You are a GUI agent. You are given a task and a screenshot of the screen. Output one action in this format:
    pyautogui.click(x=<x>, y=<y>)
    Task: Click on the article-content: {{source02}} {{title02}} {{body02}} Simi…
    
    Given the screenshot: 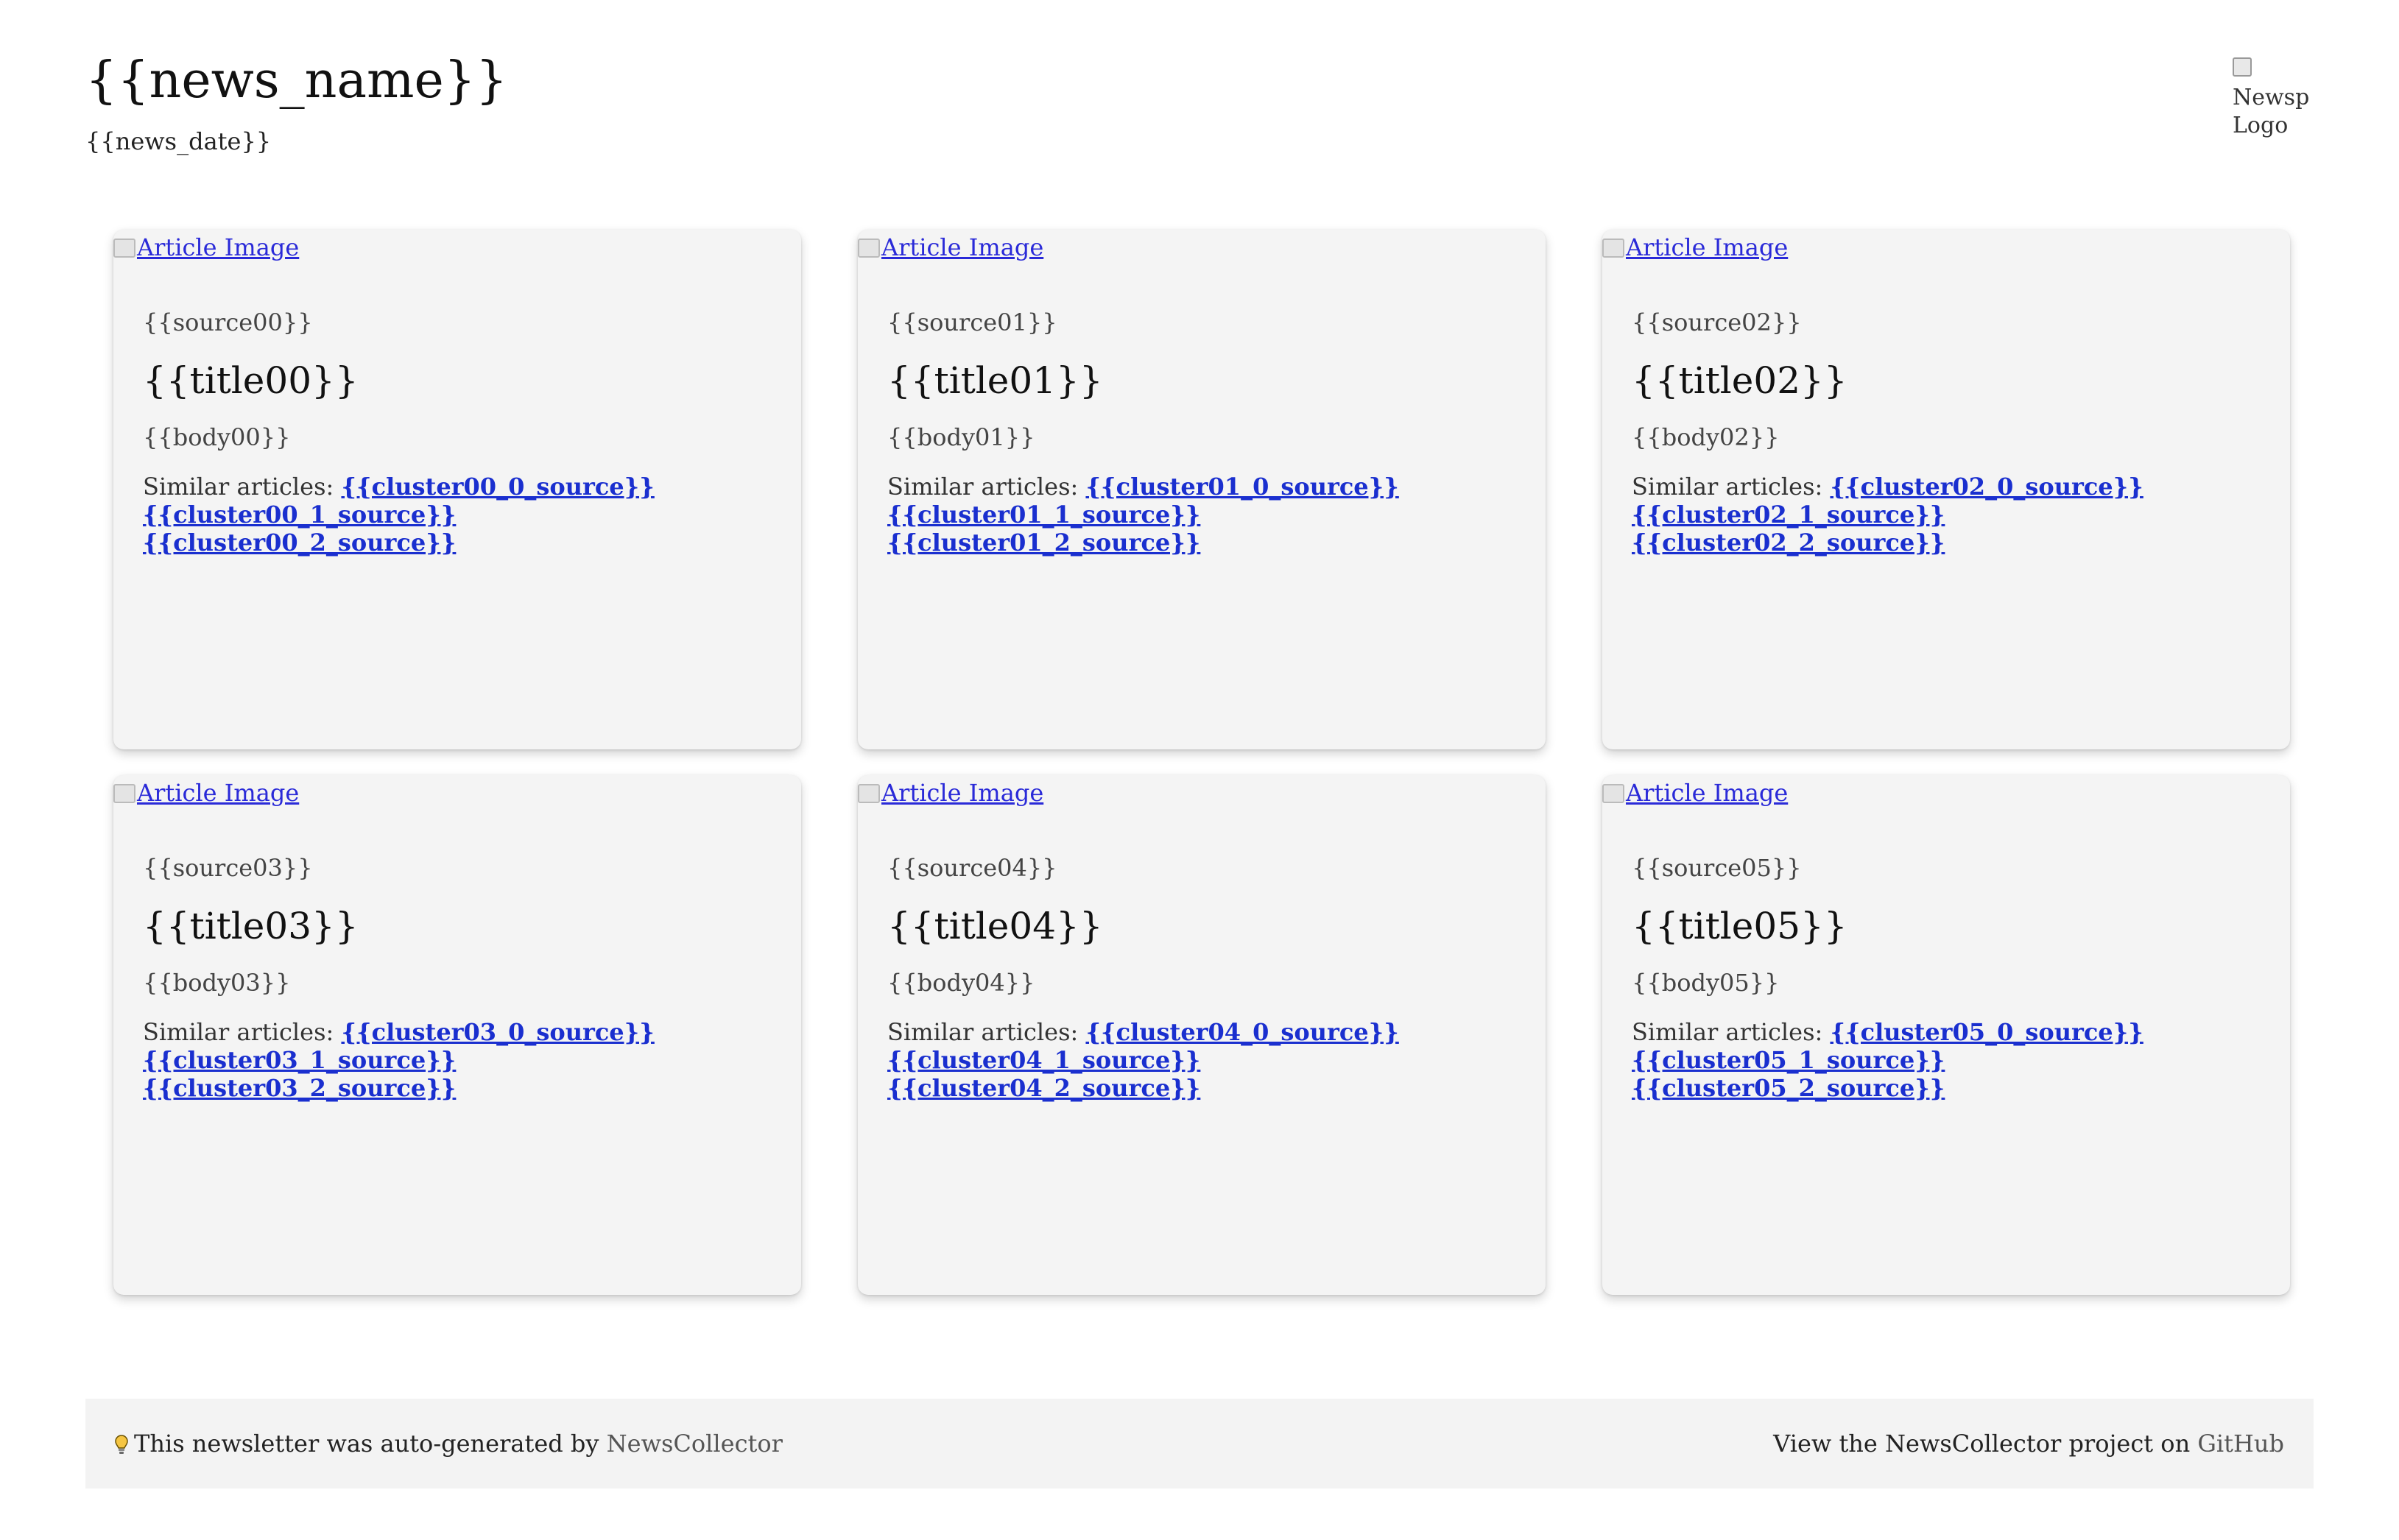 What is the action you would take?
    pyautogui.click(x=1946, y=432)
    